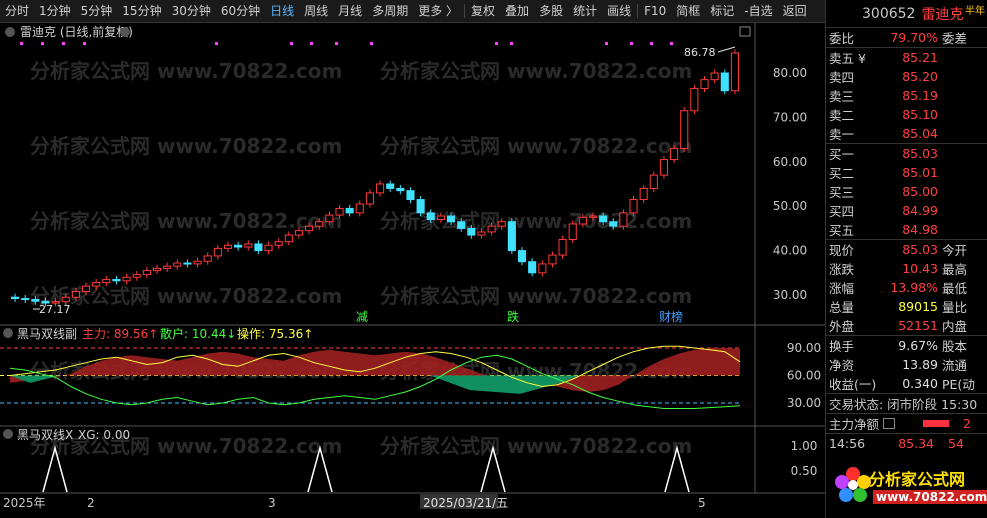  I want to click on stat-row: 外盘 52151 内盘, so click(906, 325).